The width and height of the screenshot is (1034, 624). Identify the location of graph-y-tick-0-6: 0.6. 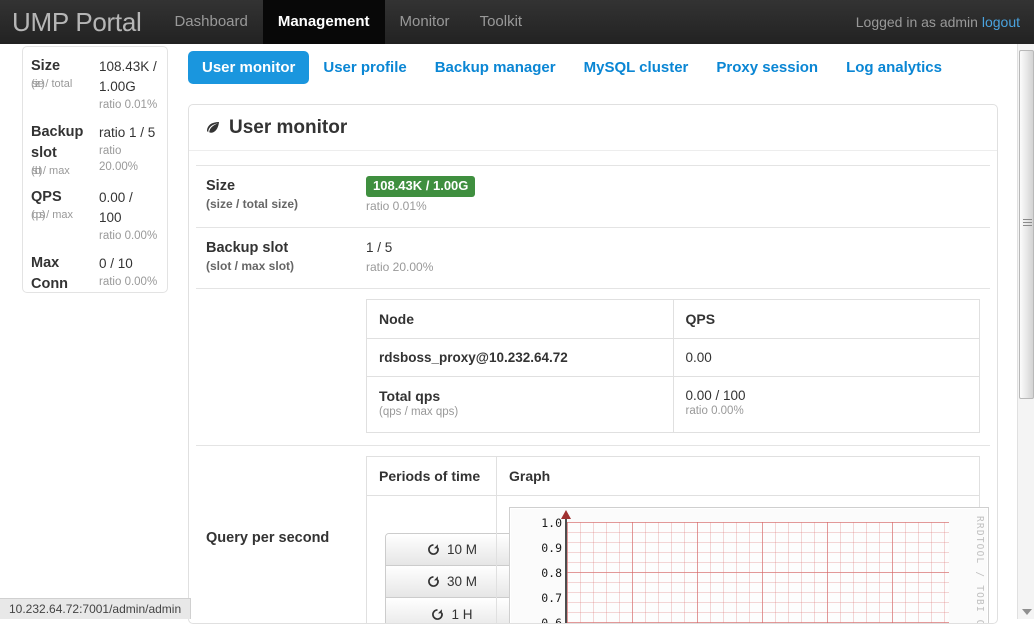
(540, 620).